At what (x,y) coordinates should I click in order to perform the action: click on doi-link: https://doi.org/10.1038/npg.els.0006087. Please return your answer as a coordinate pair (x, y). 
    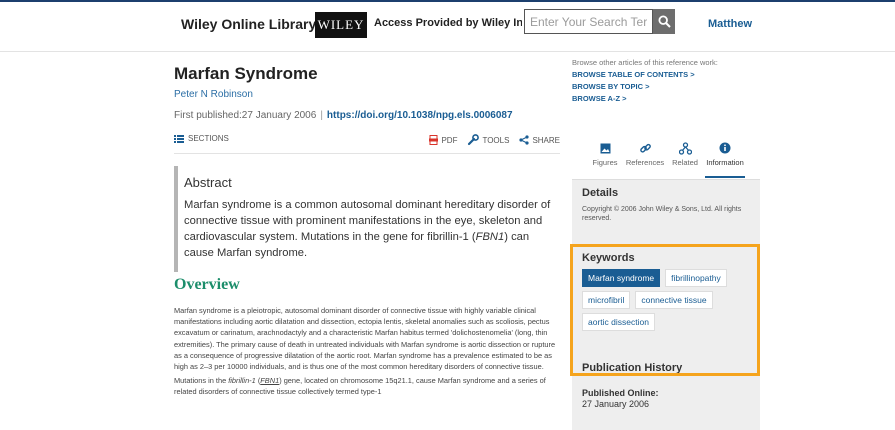
    Looking at the image, I should click on (420, 115).